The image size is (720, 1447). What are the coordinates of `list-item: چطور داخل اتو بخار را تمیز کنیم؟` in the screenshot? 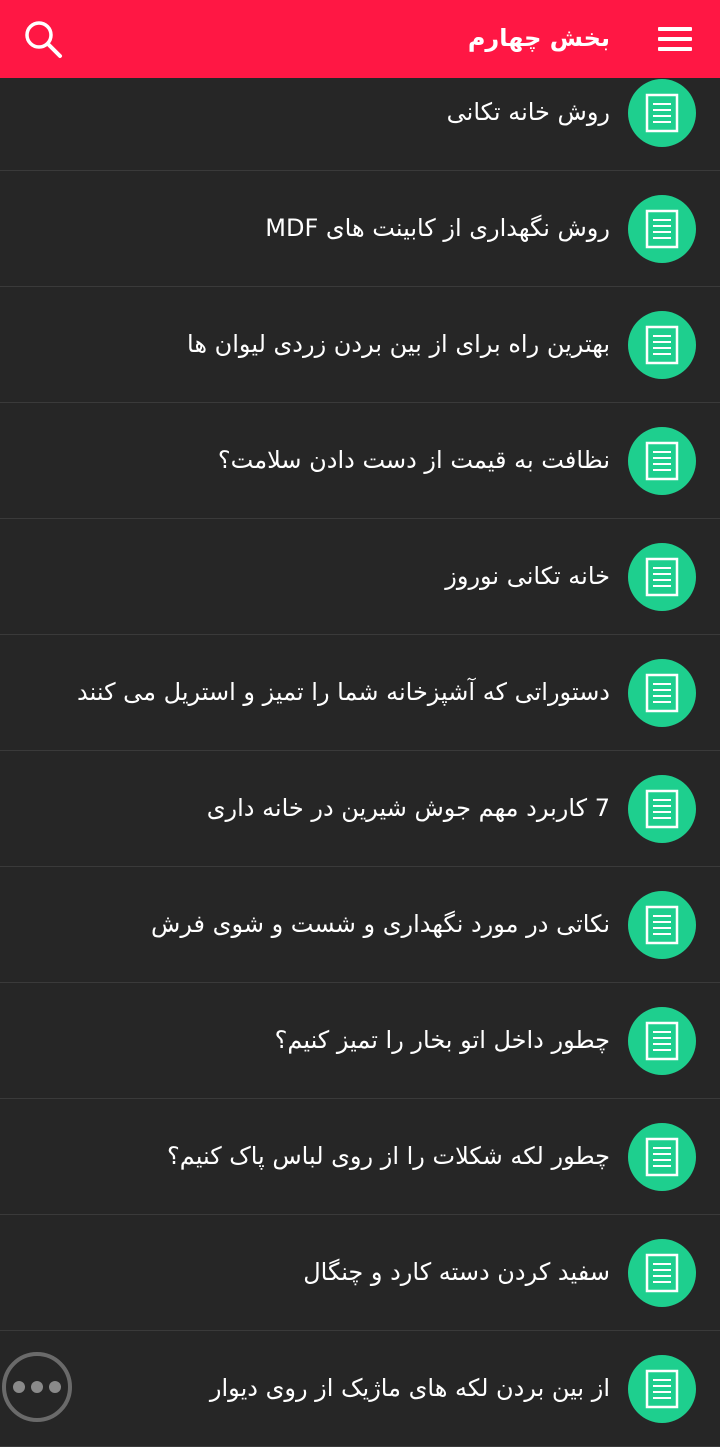 It's located at (360, 1041).